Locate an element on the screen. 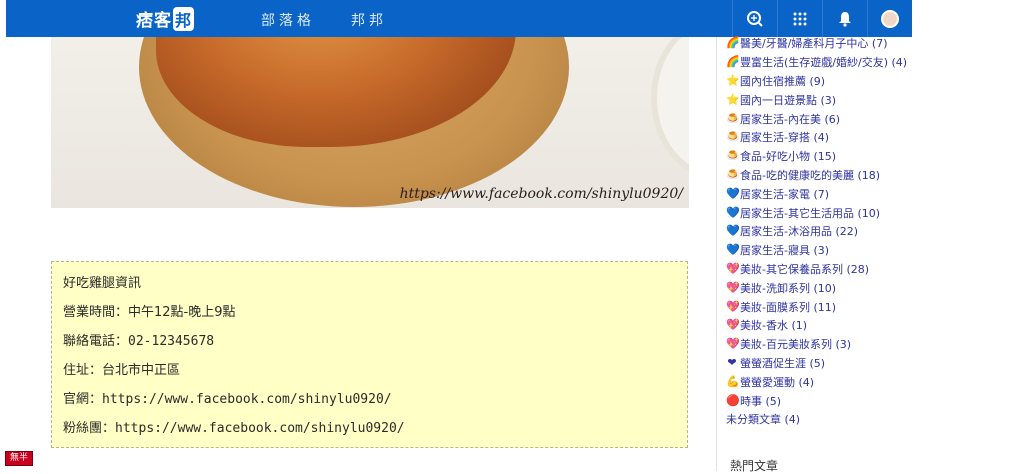 This screenshot has width=1024, height=474. brand-box: 邦 is located at coordinates (184, 19).